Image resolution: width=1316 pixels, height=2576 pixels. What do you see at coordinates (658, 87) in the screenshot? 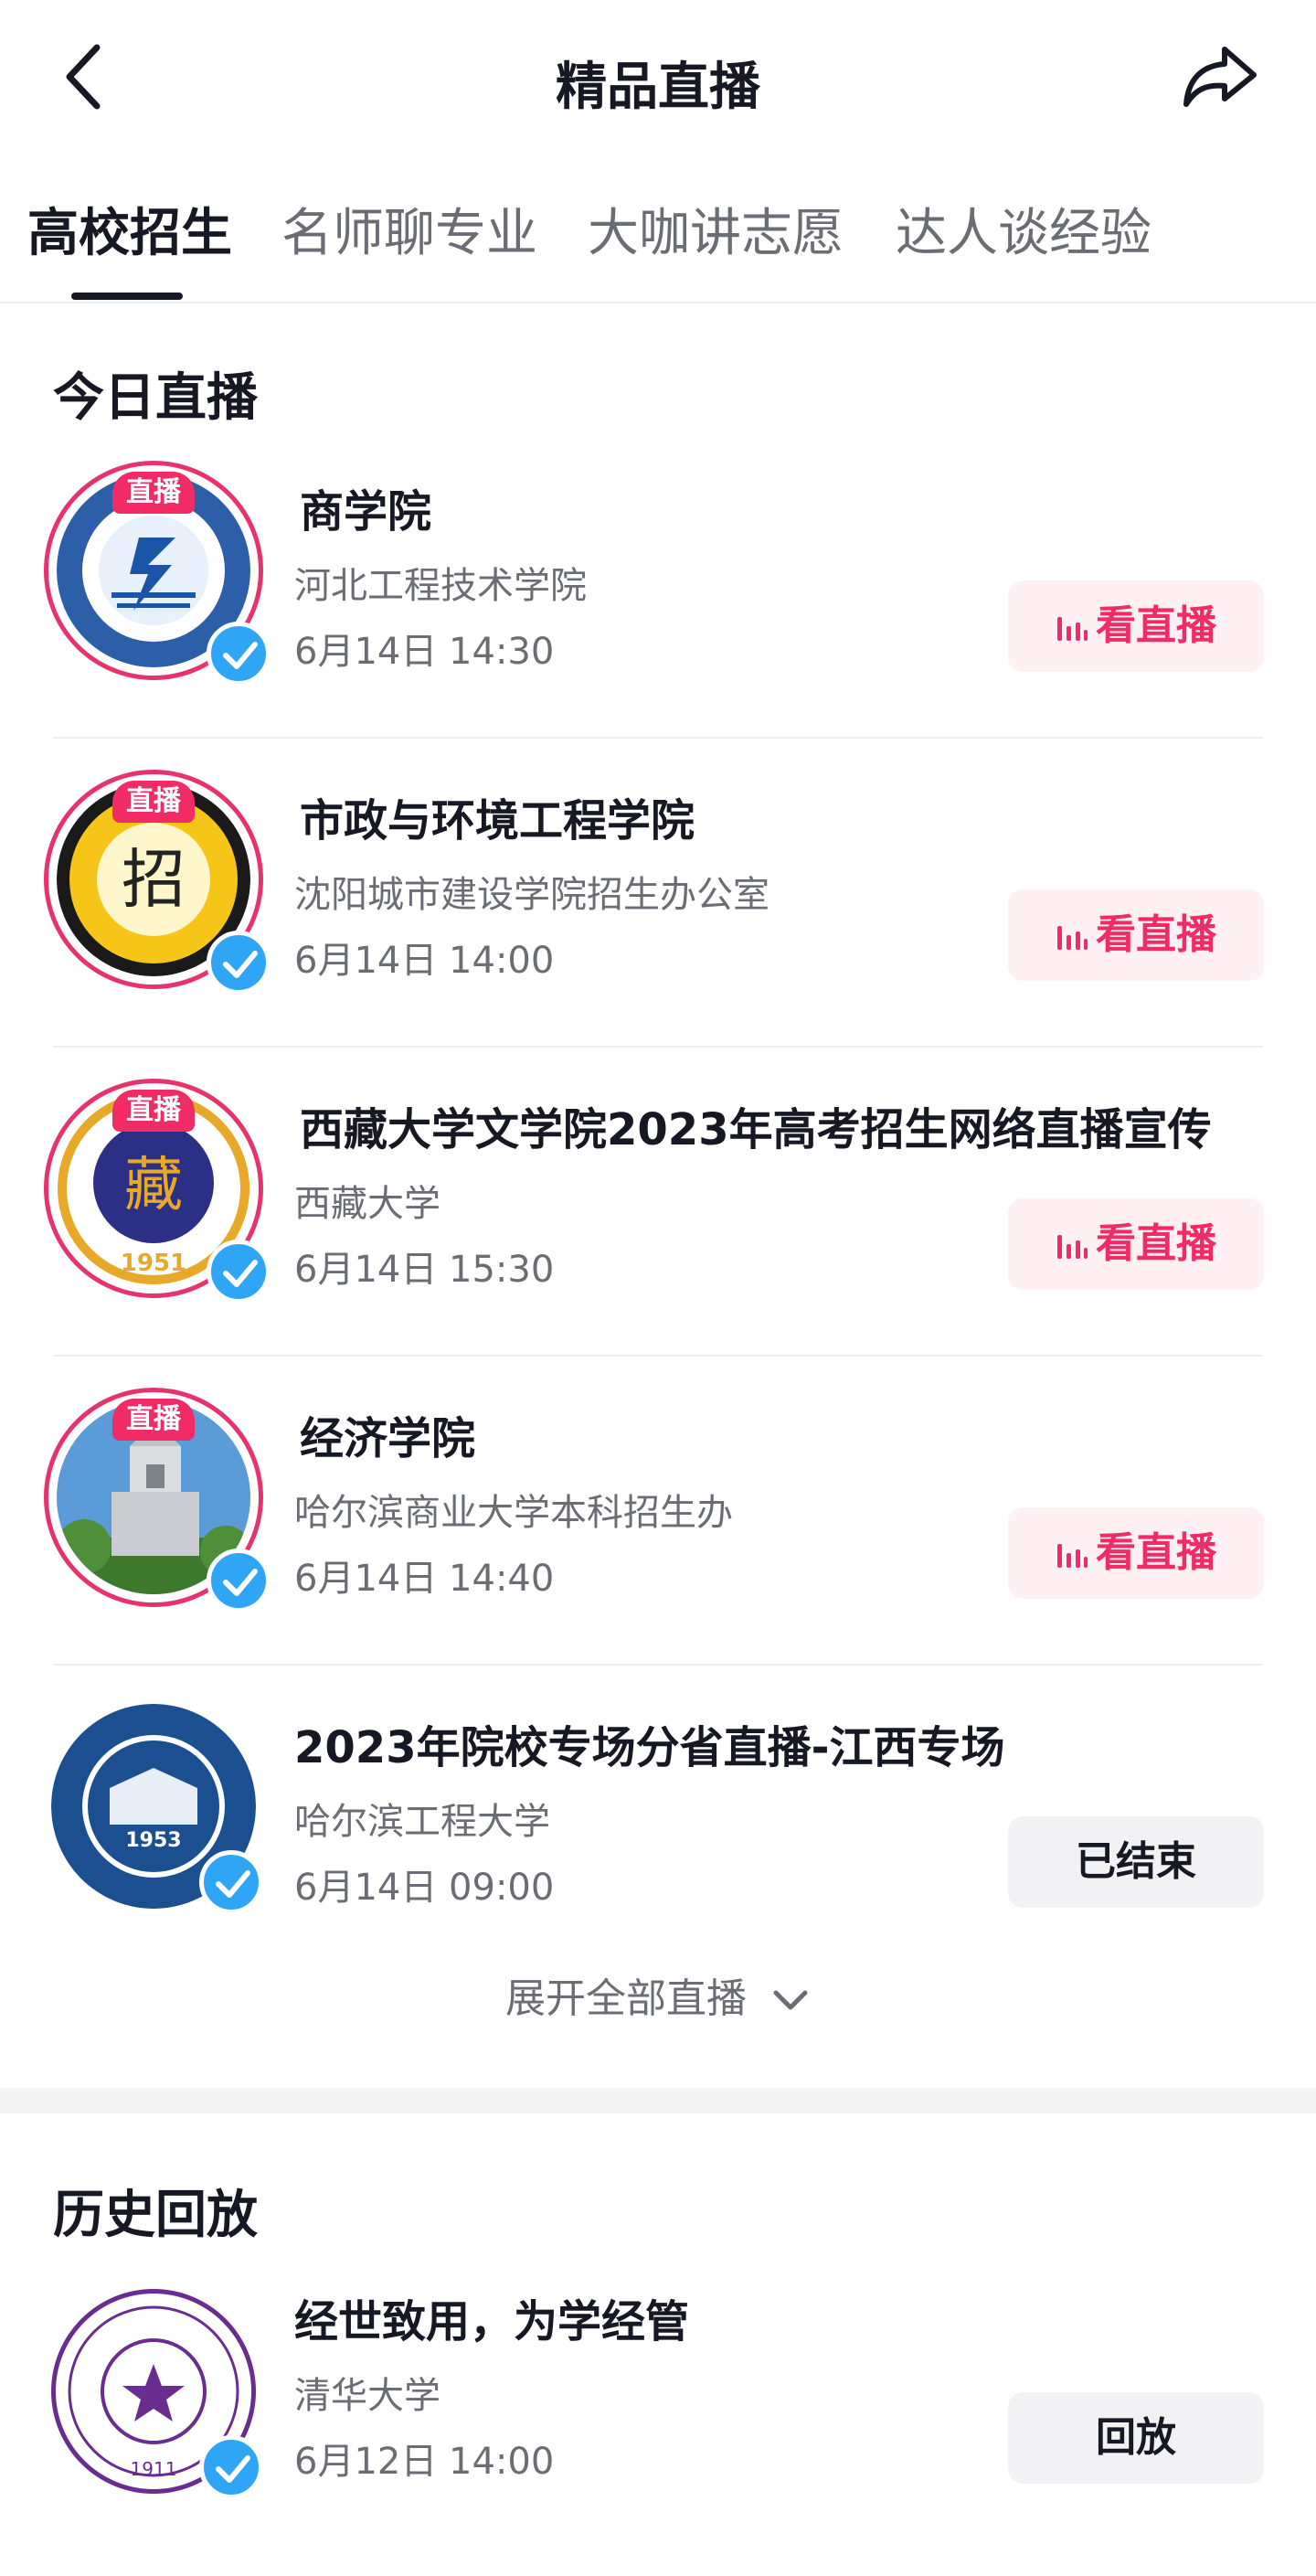
I see `page-title: 精品直播` at bounding box center [658, 87].